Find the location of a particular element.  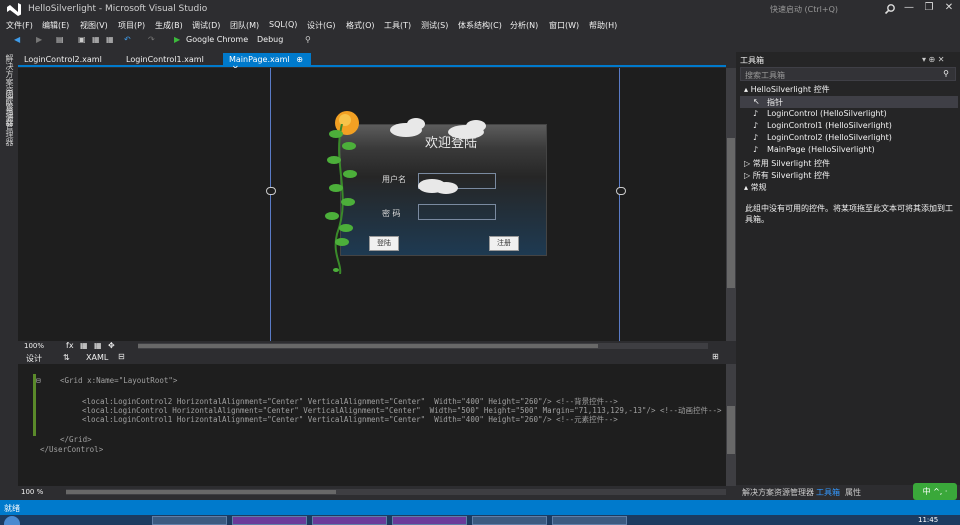

menu-design: 设计(G) is located at coordinates (321, 25).